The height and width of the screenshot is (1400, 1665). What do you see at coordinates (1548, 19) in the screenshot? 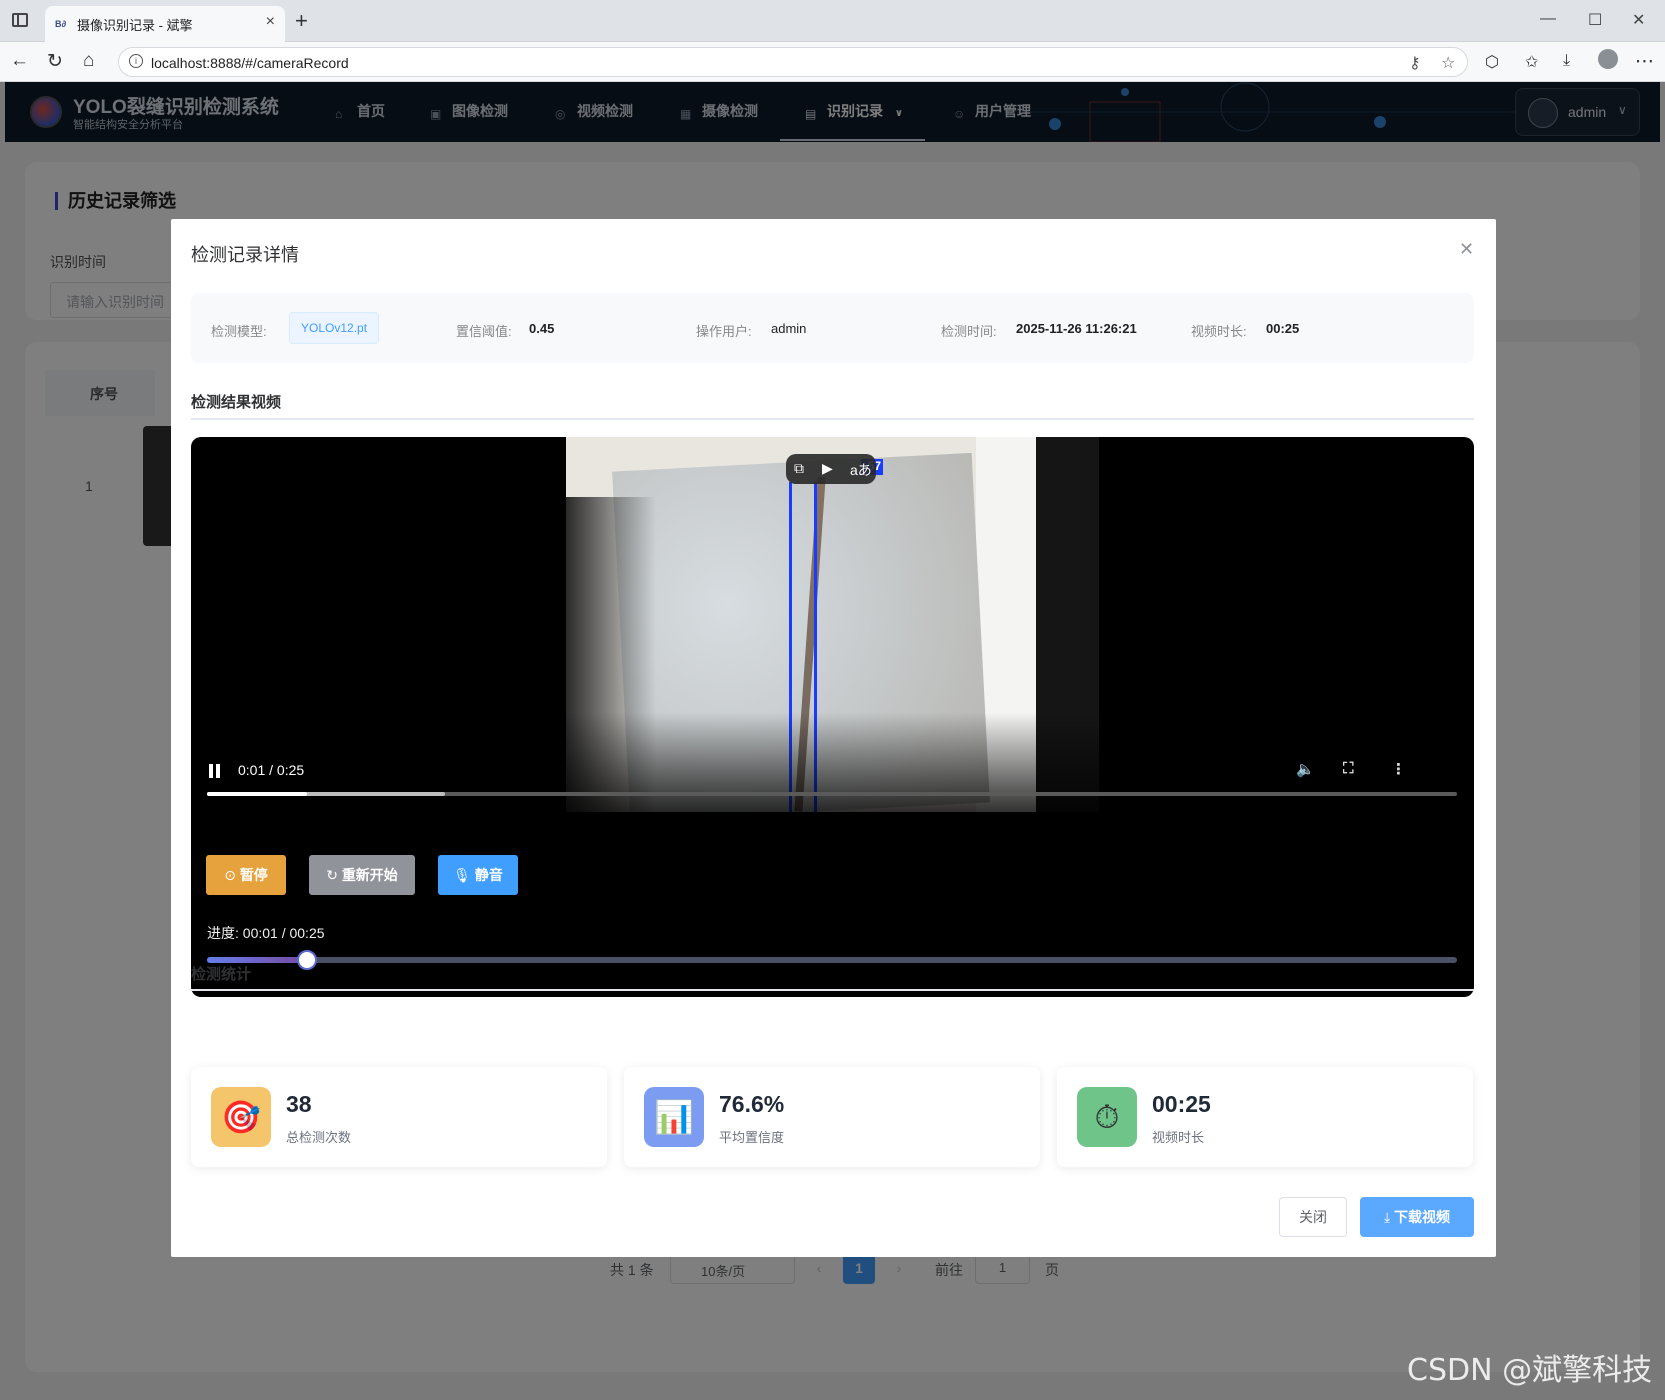
I see `minimize-icon: —` at bounding box center [1548, 19].